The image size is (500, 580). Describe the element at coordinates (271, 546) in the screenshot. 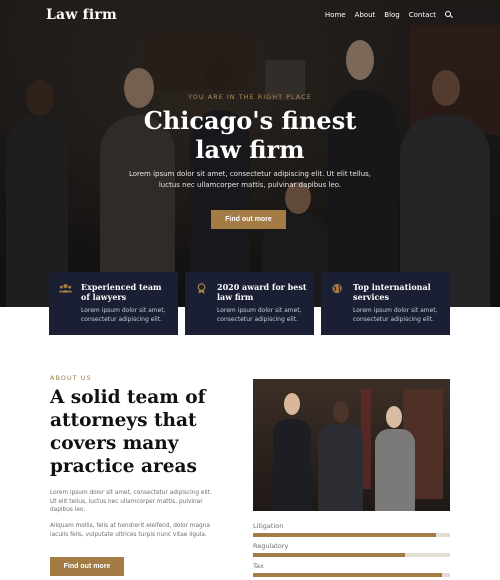

I see `skill-label: Regulatory` at that location.